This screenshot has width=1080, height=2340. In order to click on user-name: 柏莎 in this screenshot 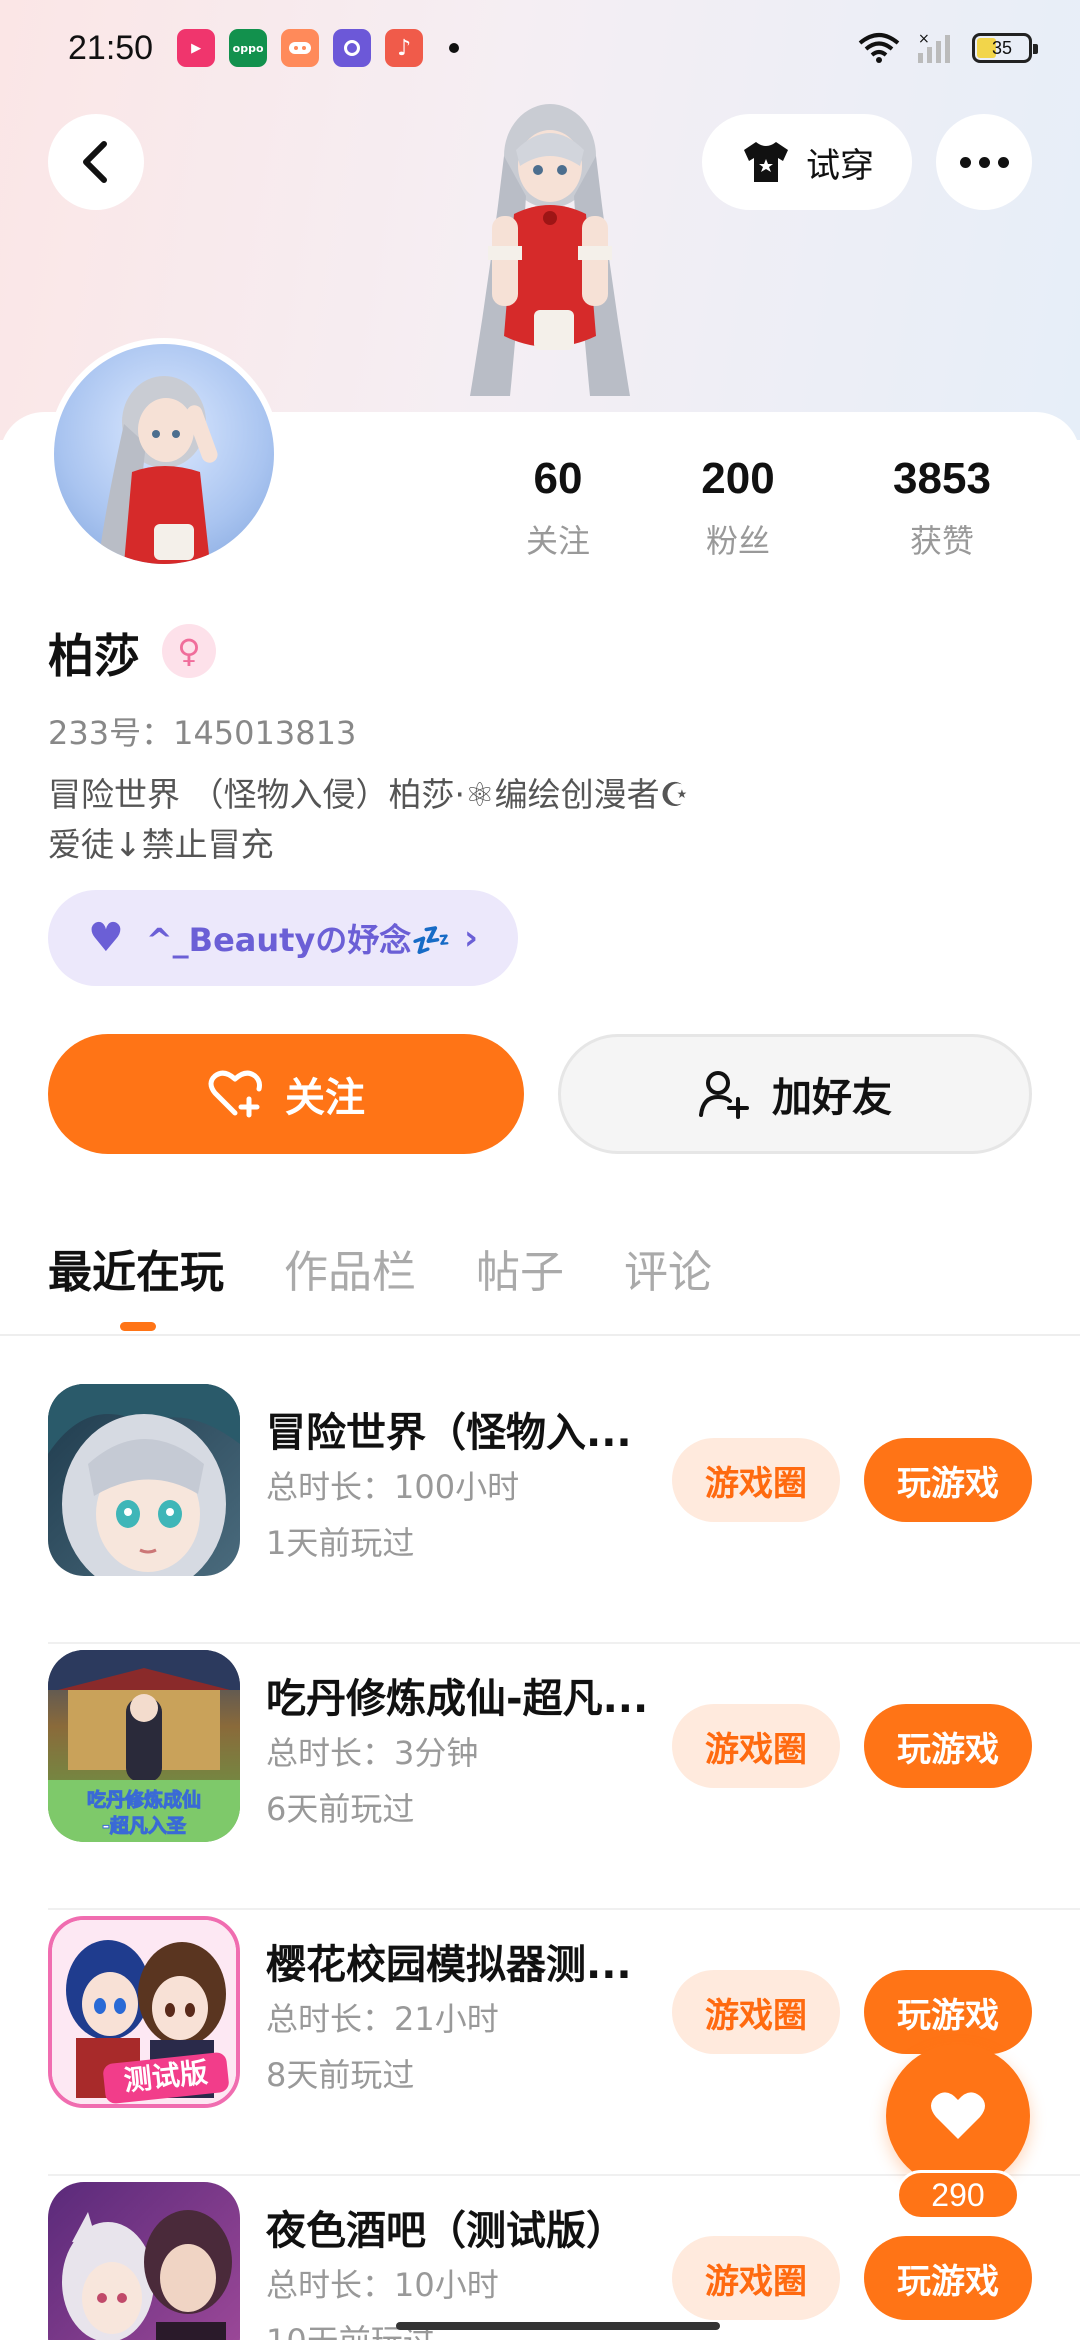, I will do `click(94, 656)`.